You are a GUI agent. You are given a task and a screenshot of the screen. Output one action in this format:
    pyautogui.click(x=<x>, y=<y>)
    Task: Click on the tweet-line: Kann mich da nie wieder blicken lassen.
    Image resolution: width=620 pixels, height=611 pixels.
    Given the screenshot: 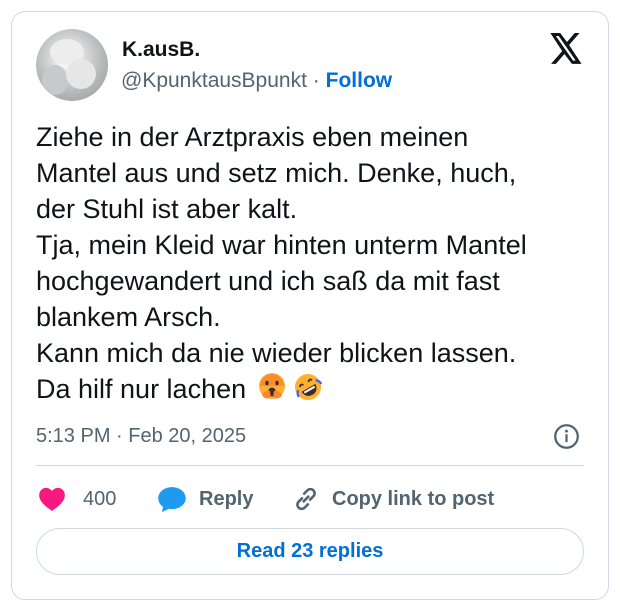 What is the action you would take?
    pyautogui.click(x=276, y=353)
    